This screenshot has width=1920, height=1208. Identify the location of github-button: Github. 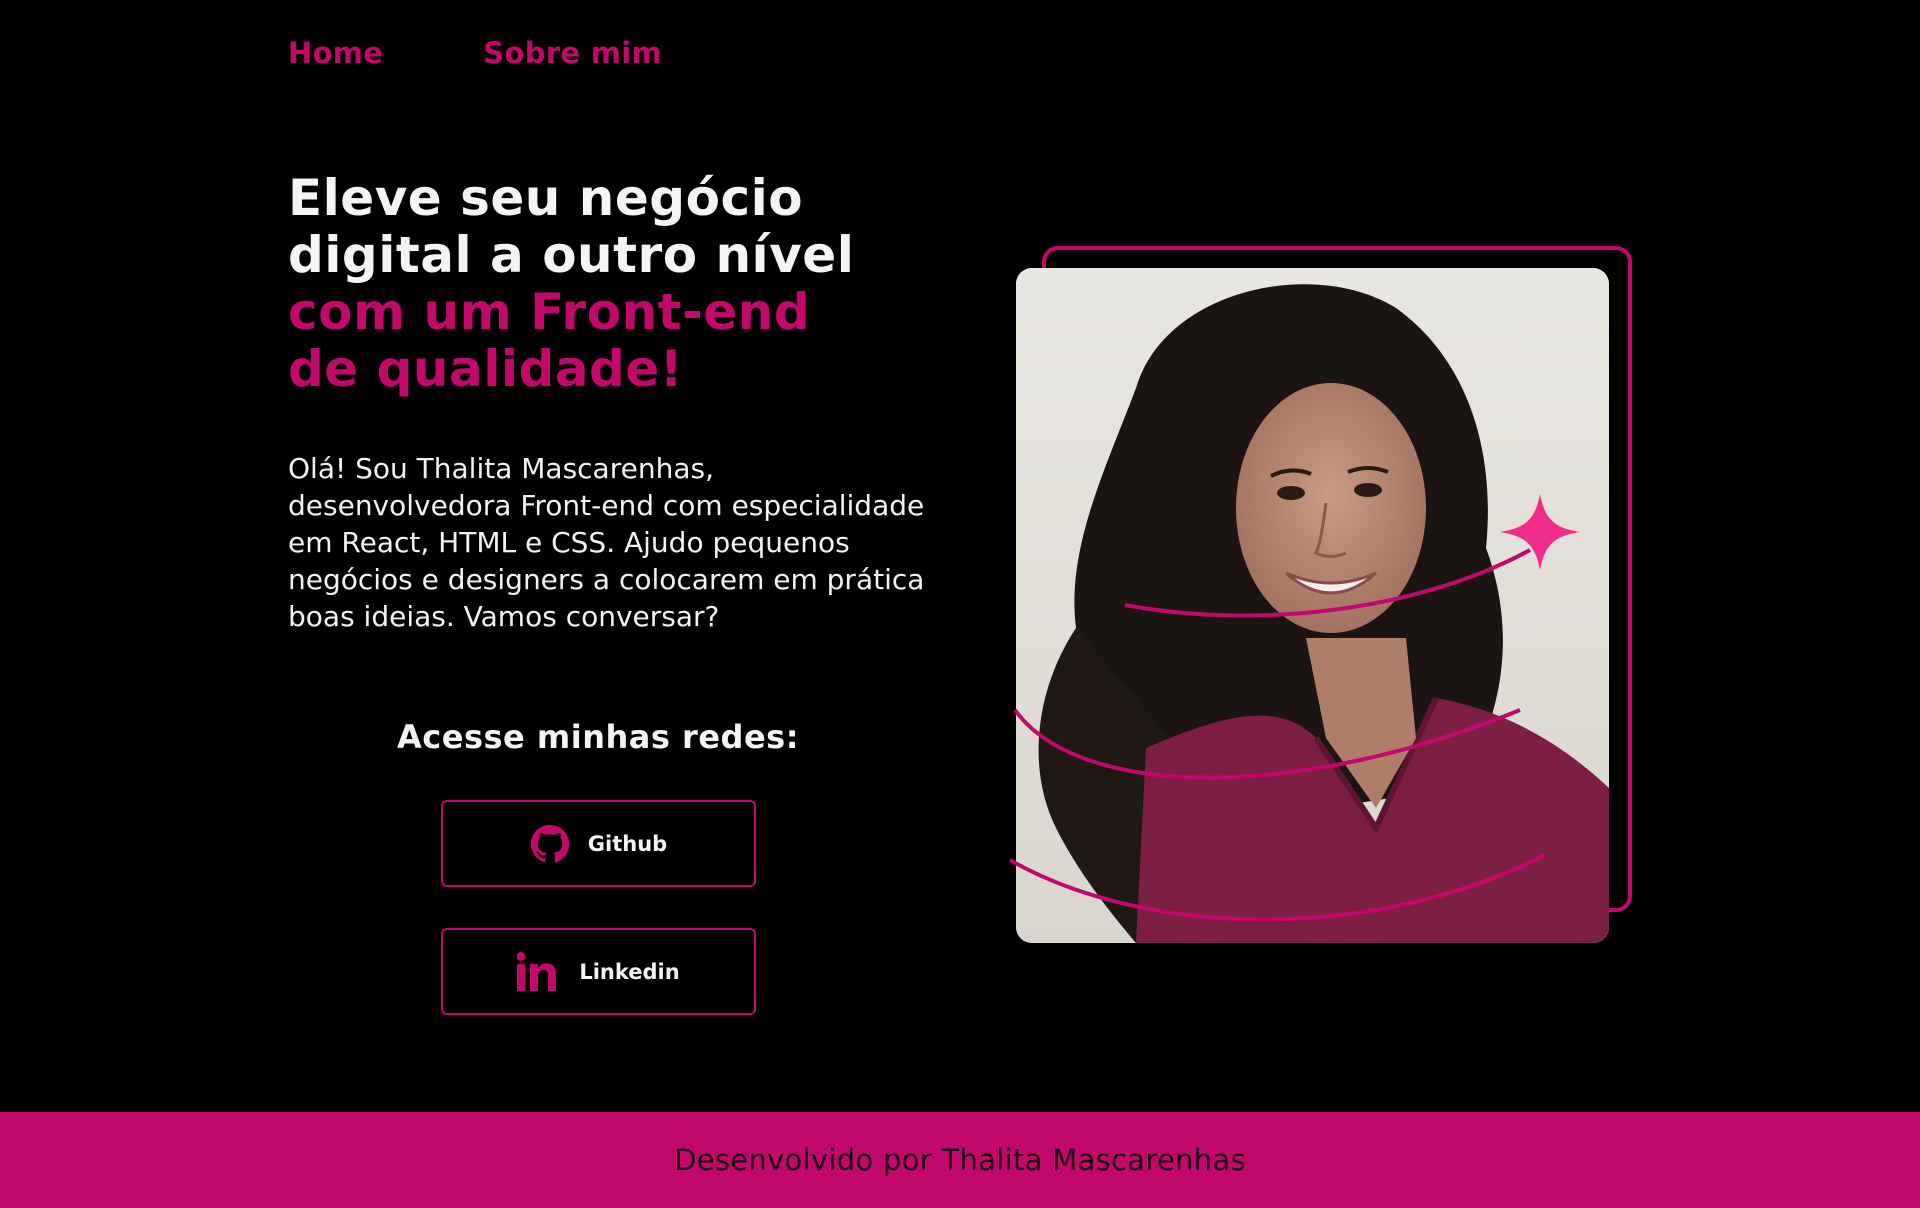
(598, 843).